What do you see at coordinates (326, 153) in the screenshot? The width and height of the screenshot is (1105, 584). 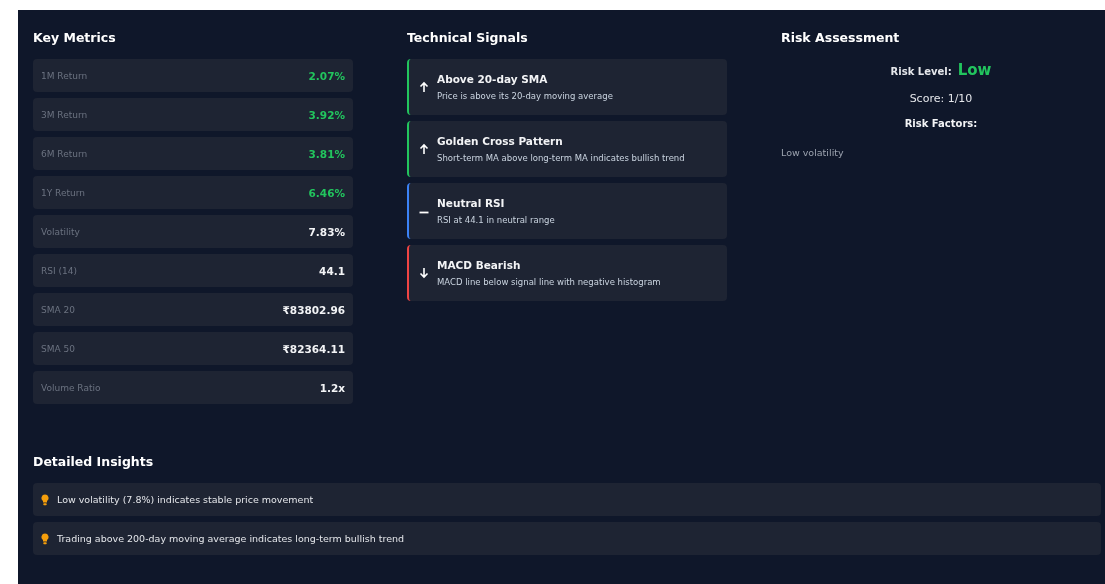 I see `metric-value: 3.81%` at bounding box center [326, 153].